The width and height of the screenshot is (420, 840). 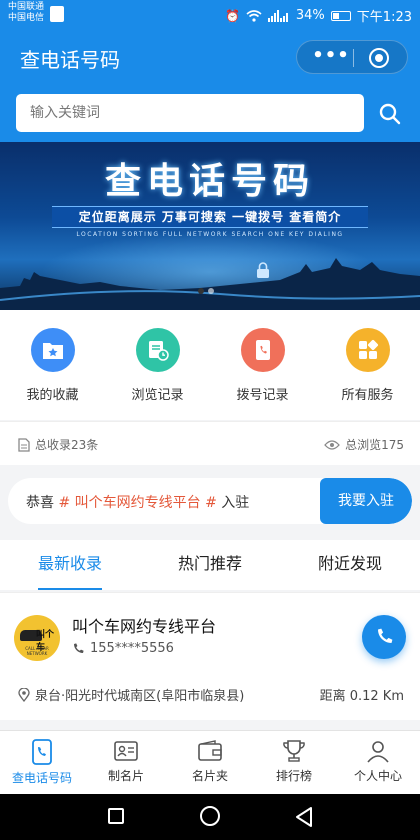 I want to click on clock: 下午1:23, so click(x=384, y=17).